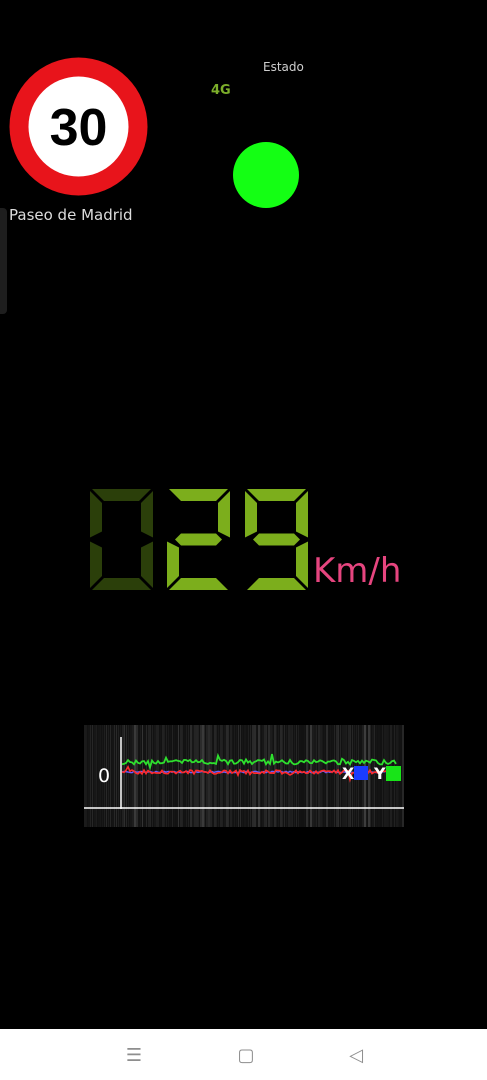  I want to click on back-icon: ◁, so click(356, 1055).